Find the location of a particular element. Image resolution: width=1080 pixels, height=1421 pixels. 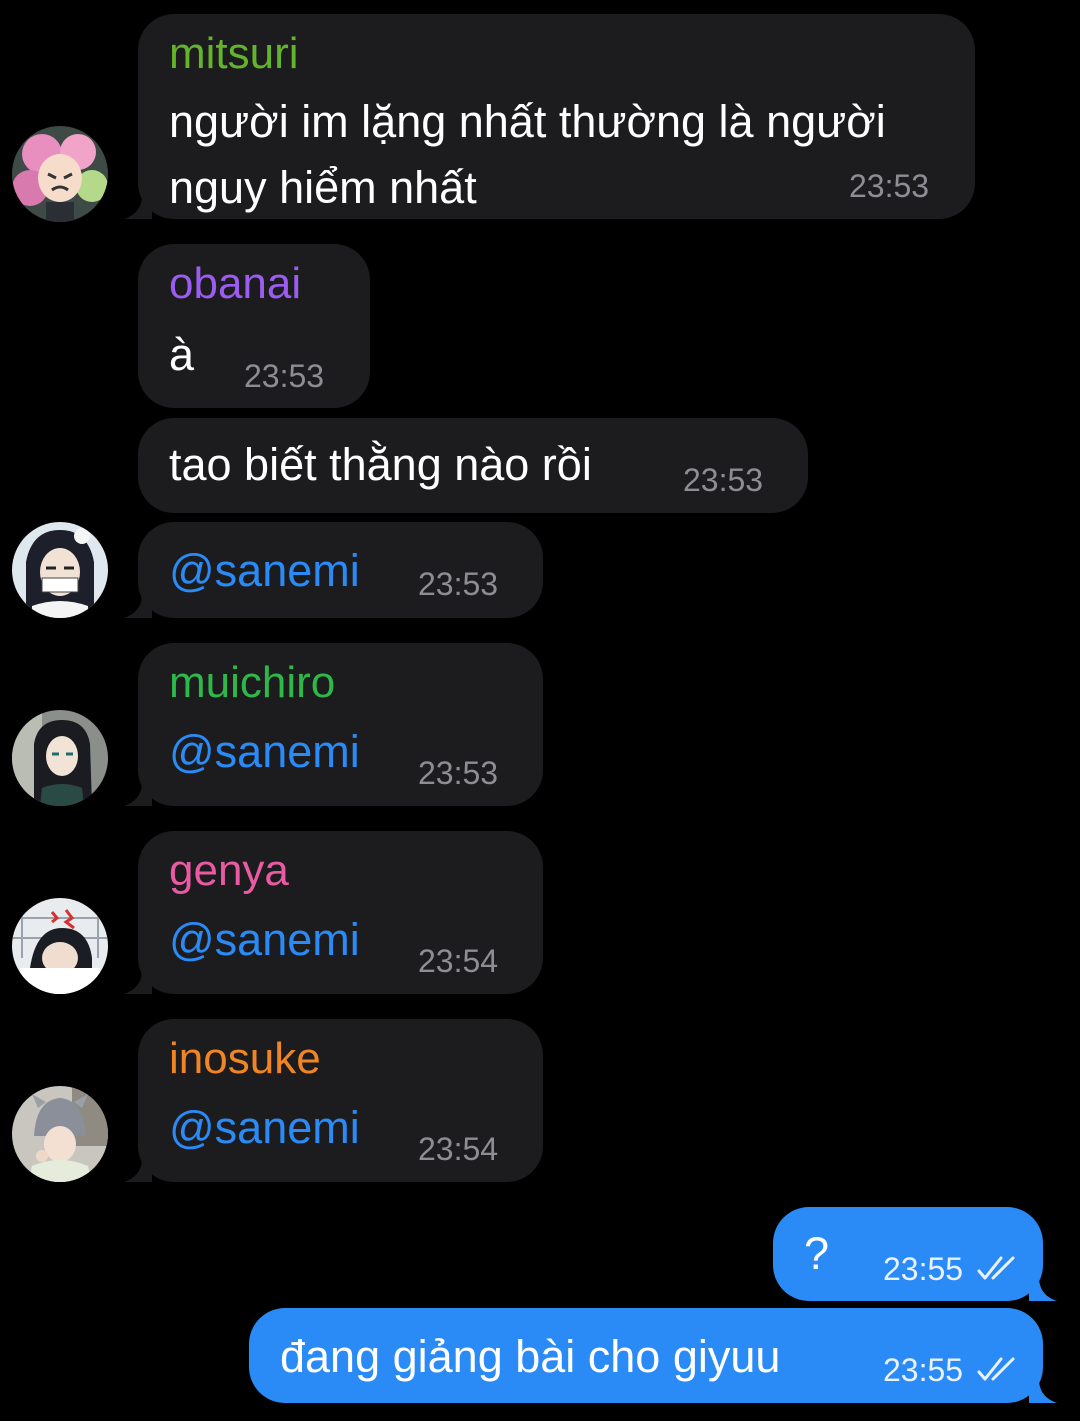

avatar-obanai is located at coordinates (60, 570).